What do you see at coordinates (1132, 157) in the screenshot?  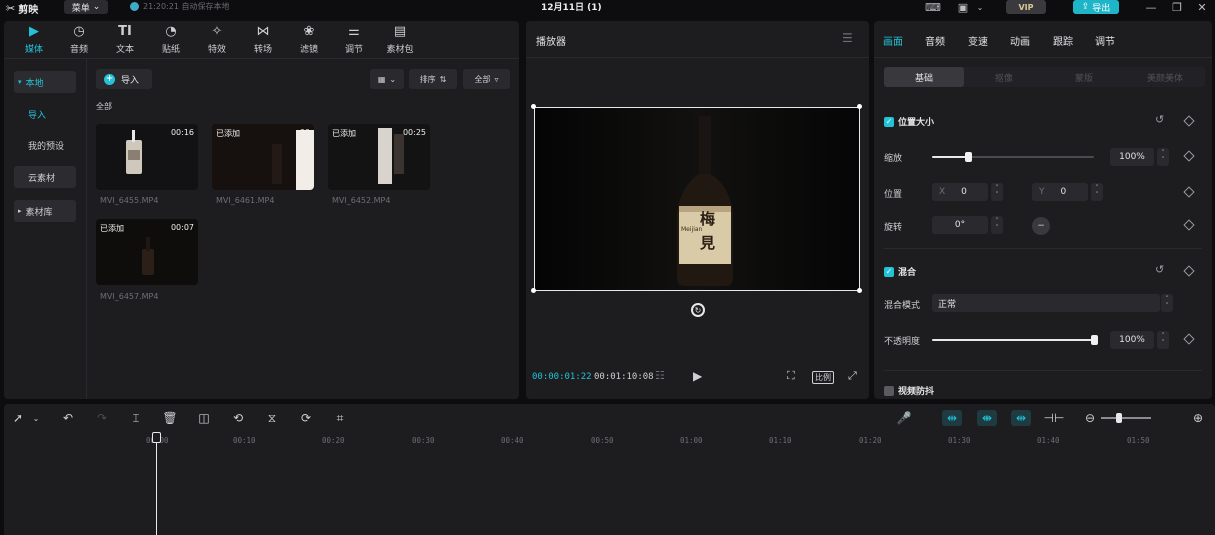 I see `scale-input: 100%` at bounding box center [1132, 157].